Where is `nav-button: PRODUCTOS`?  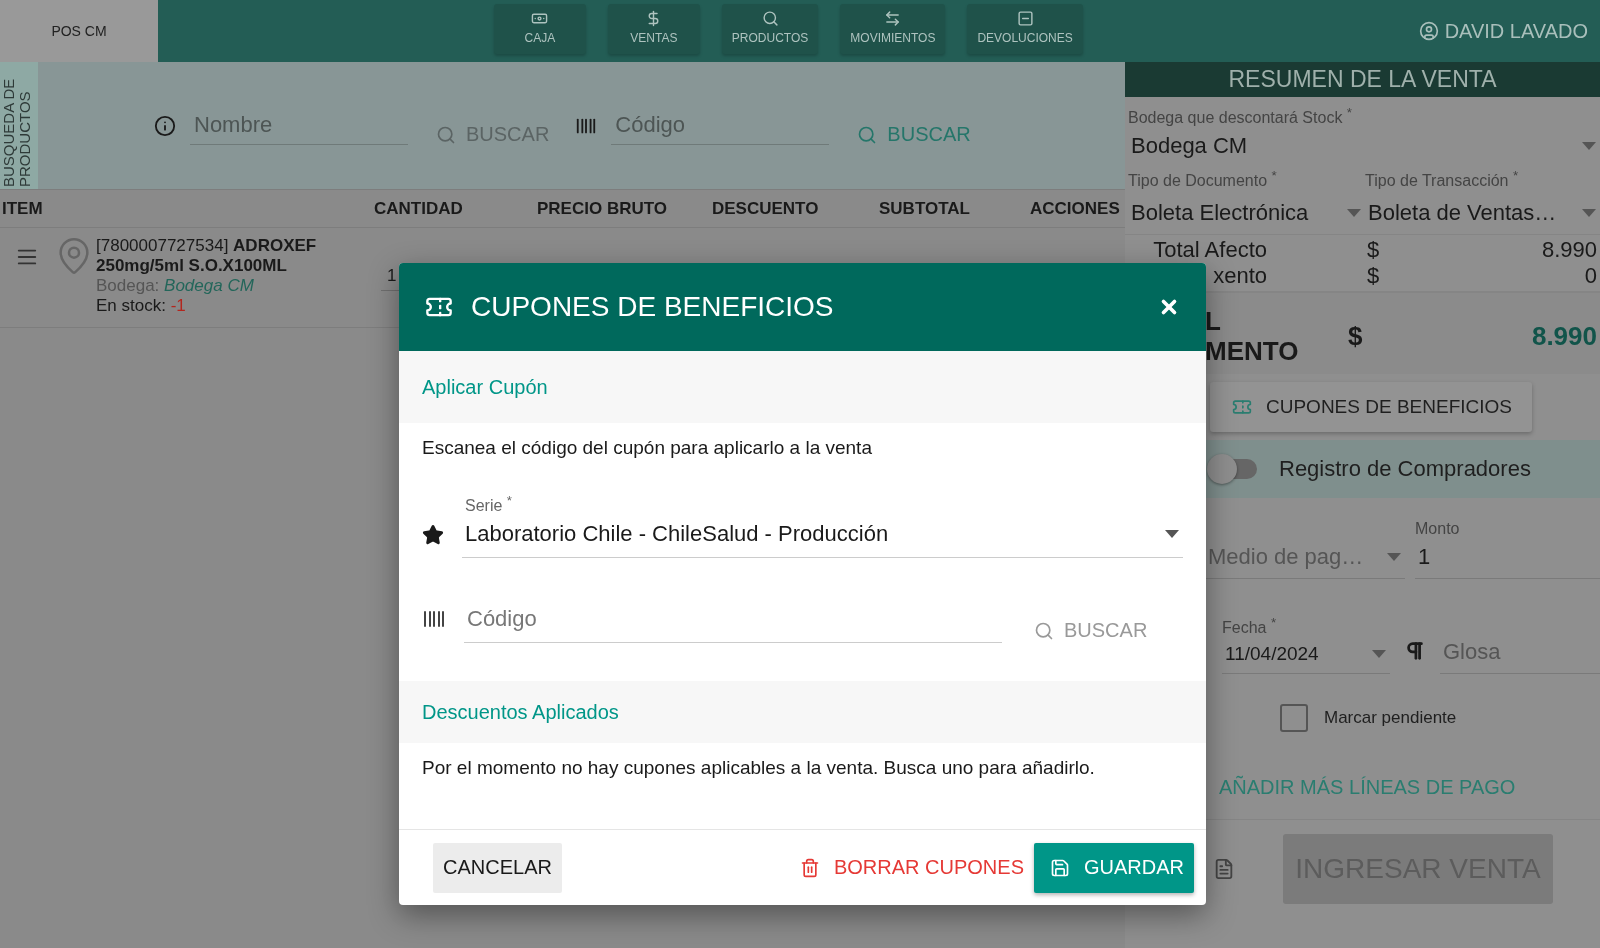
nav-button: PRODUCTOS is located at coordinates (770, 29).